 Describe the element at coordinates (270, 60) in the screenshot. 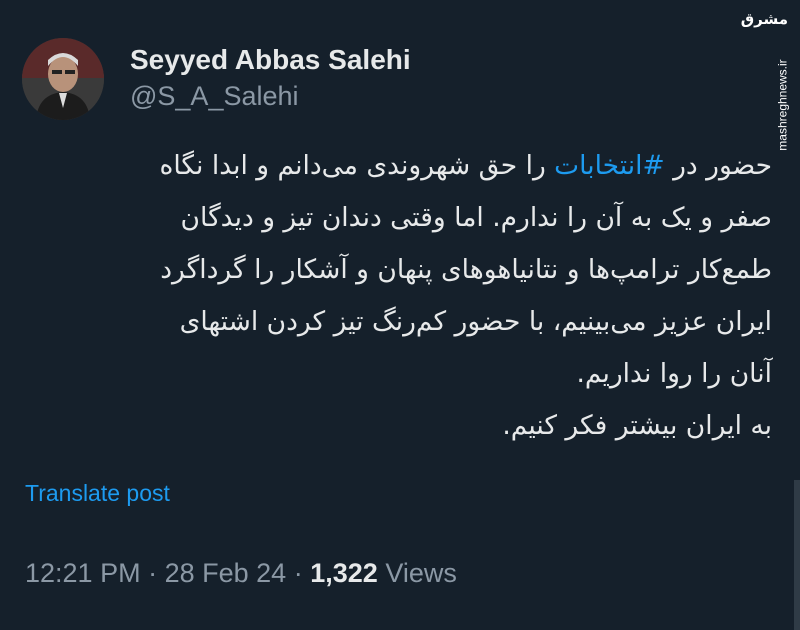

I see `author-name: Seyyed Abbas Salehi` at that location.